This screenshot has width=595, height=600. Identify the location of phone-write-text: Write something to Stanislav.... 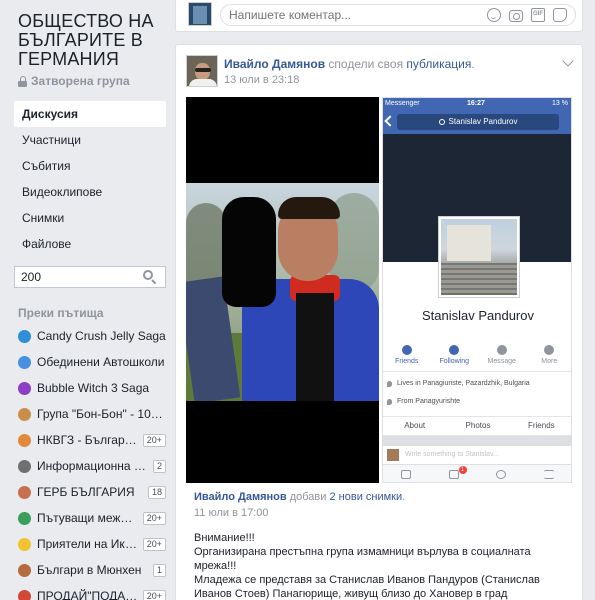
(452, 454).